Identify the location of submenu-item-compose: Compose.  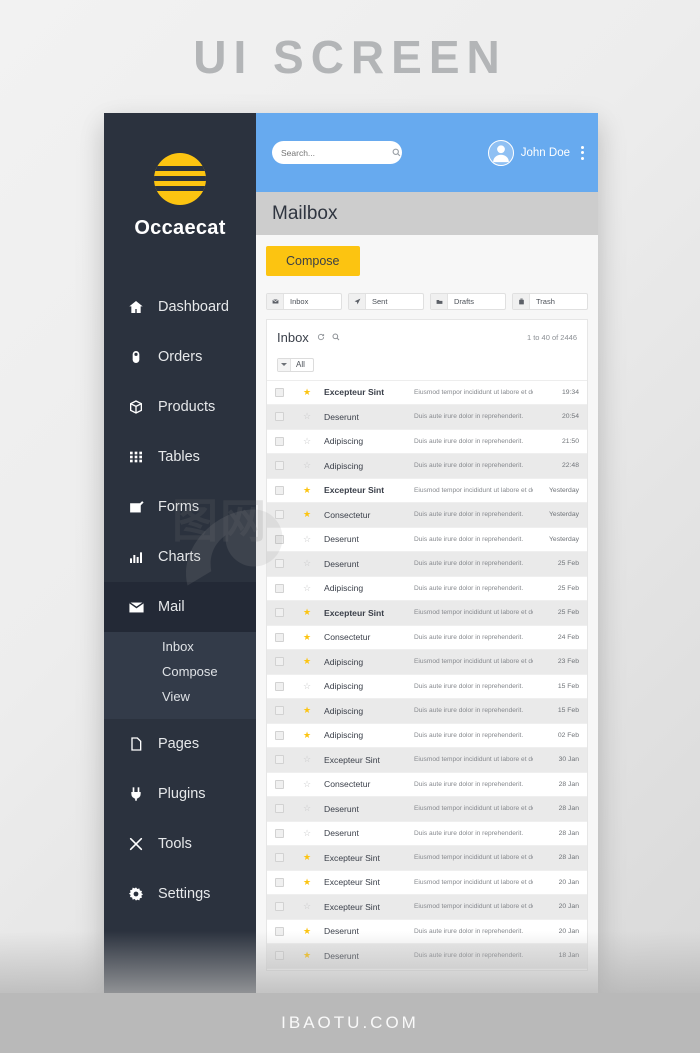
(180, 671).